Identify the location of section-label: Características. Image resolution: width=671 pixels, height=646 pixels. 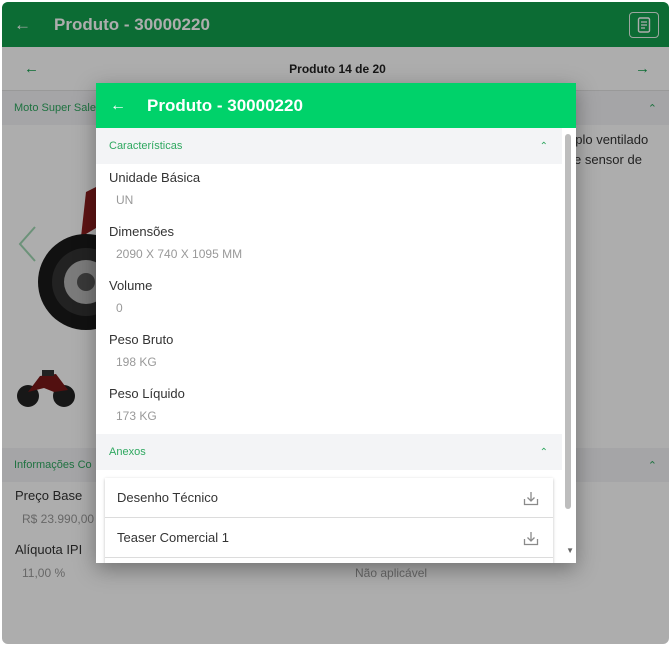
(146, 146).